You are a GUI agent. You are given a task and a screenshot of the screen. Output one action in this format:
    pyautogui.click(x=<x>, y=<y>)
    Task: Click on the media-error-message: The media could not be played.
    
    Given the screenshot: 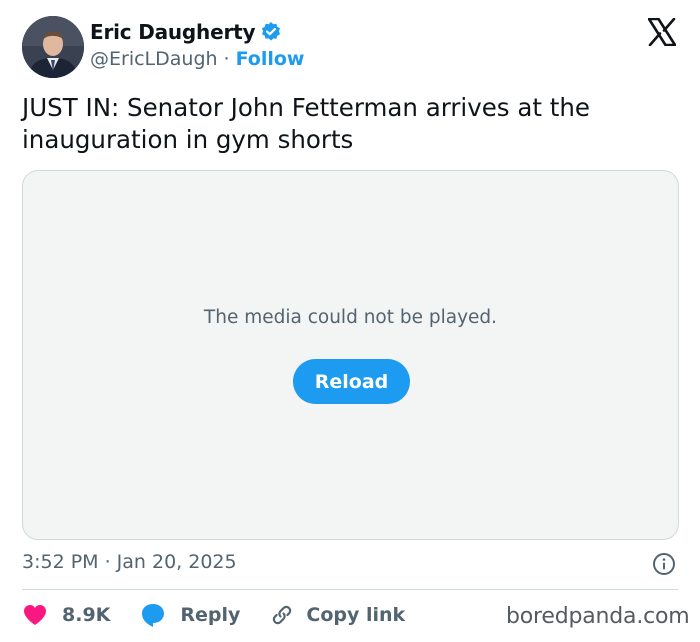 What is the action you would take?
    pyautogui.click(x=350, y=317)
    